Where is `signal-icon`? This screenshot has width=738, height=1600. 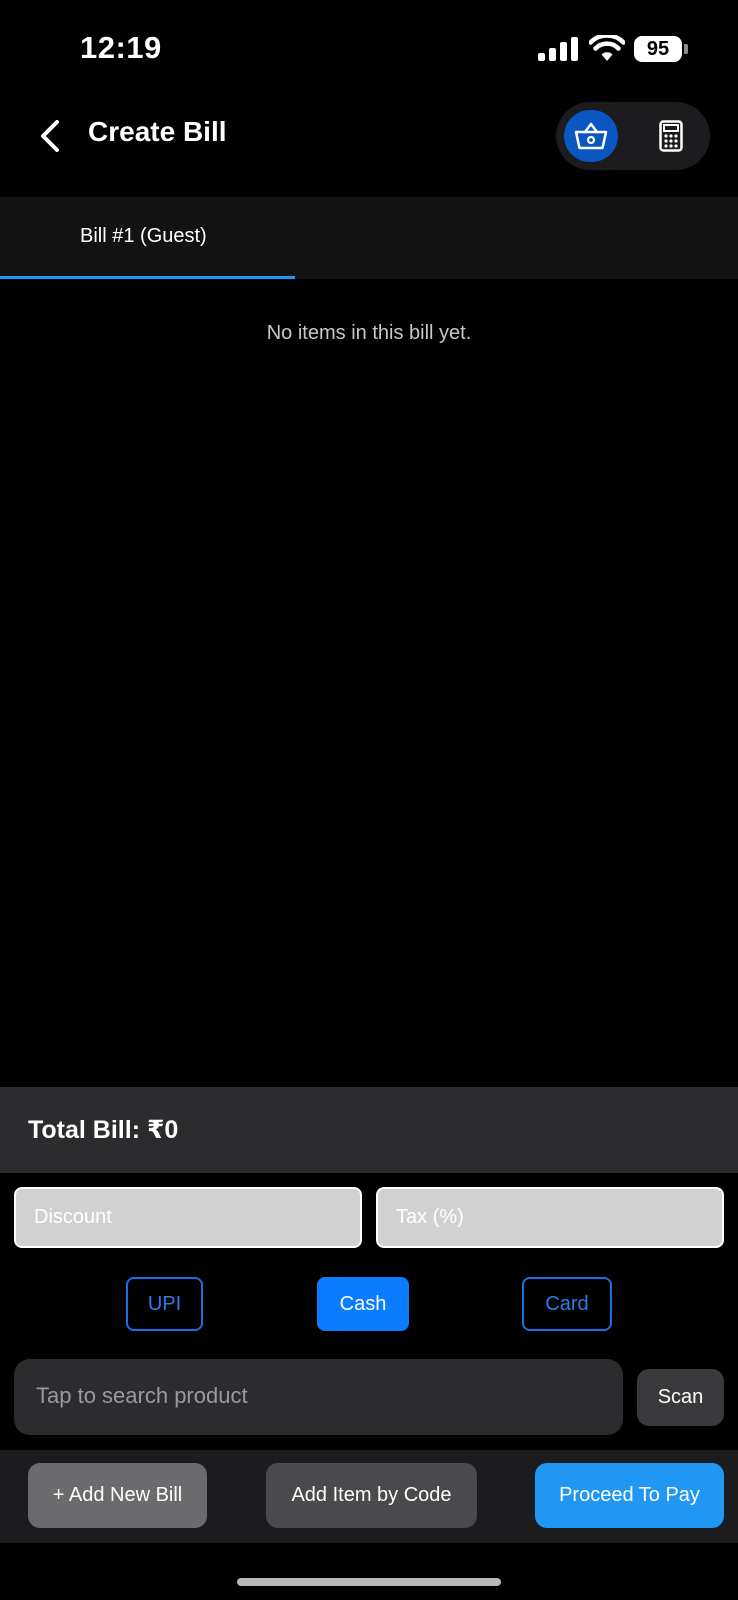
signal-icon is located at coordinates (558, 49).